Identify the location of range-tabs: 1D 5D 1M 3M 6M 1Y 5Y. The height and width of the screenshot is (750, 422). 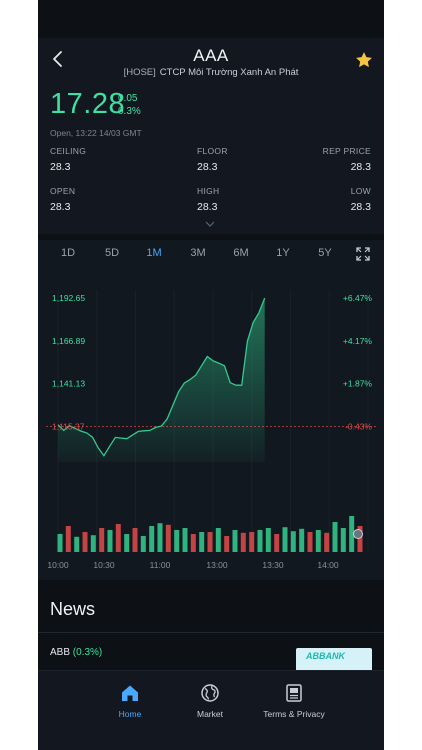
(211, 254).